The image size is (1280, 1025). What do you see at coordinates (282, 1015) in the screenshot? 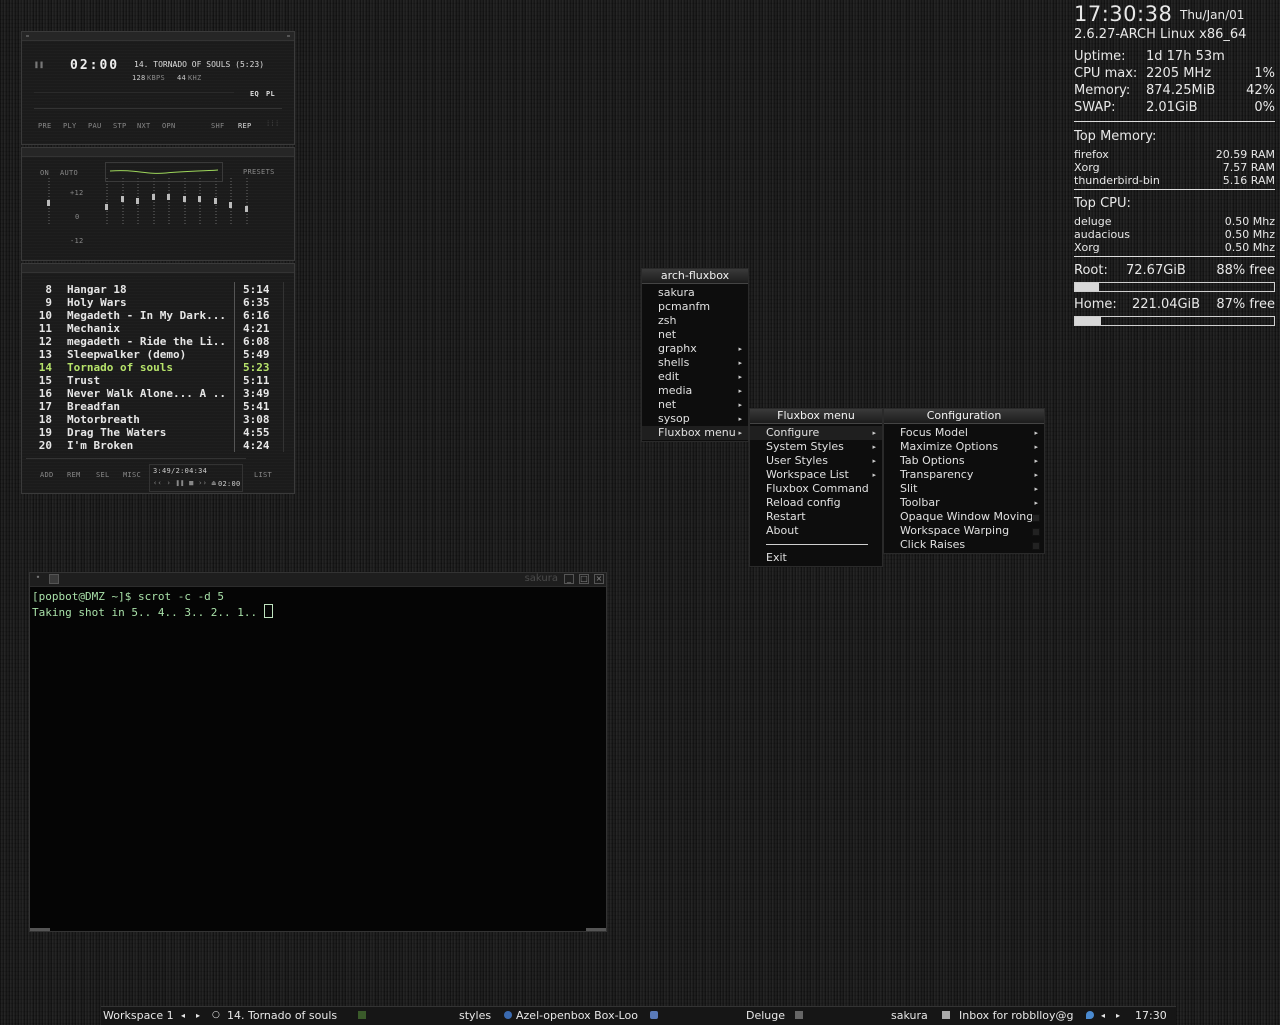
I see `task-audacious: 14. Tornado of souls` at bounding box center [282, 1015].